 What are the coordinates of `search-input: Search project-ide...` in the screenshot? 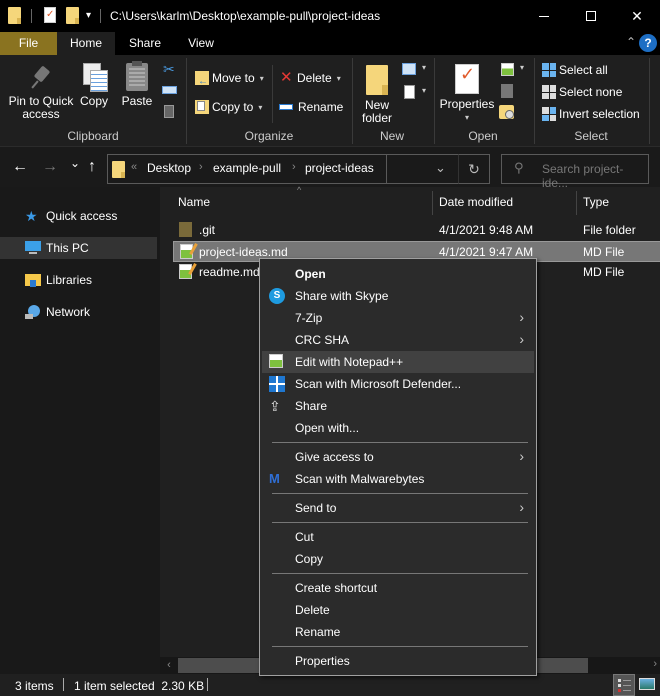 It's located at (595, 176).